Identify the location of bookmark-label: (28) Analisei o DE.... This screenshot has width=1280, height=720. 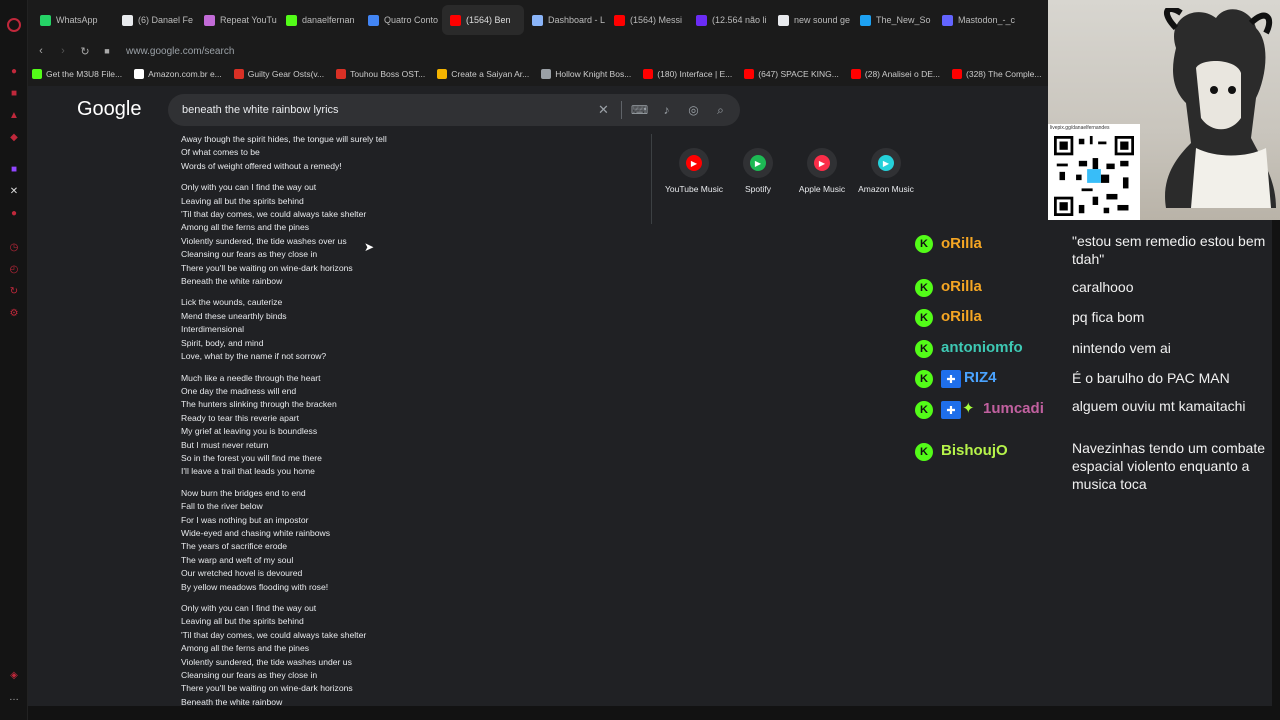
(902, 74).